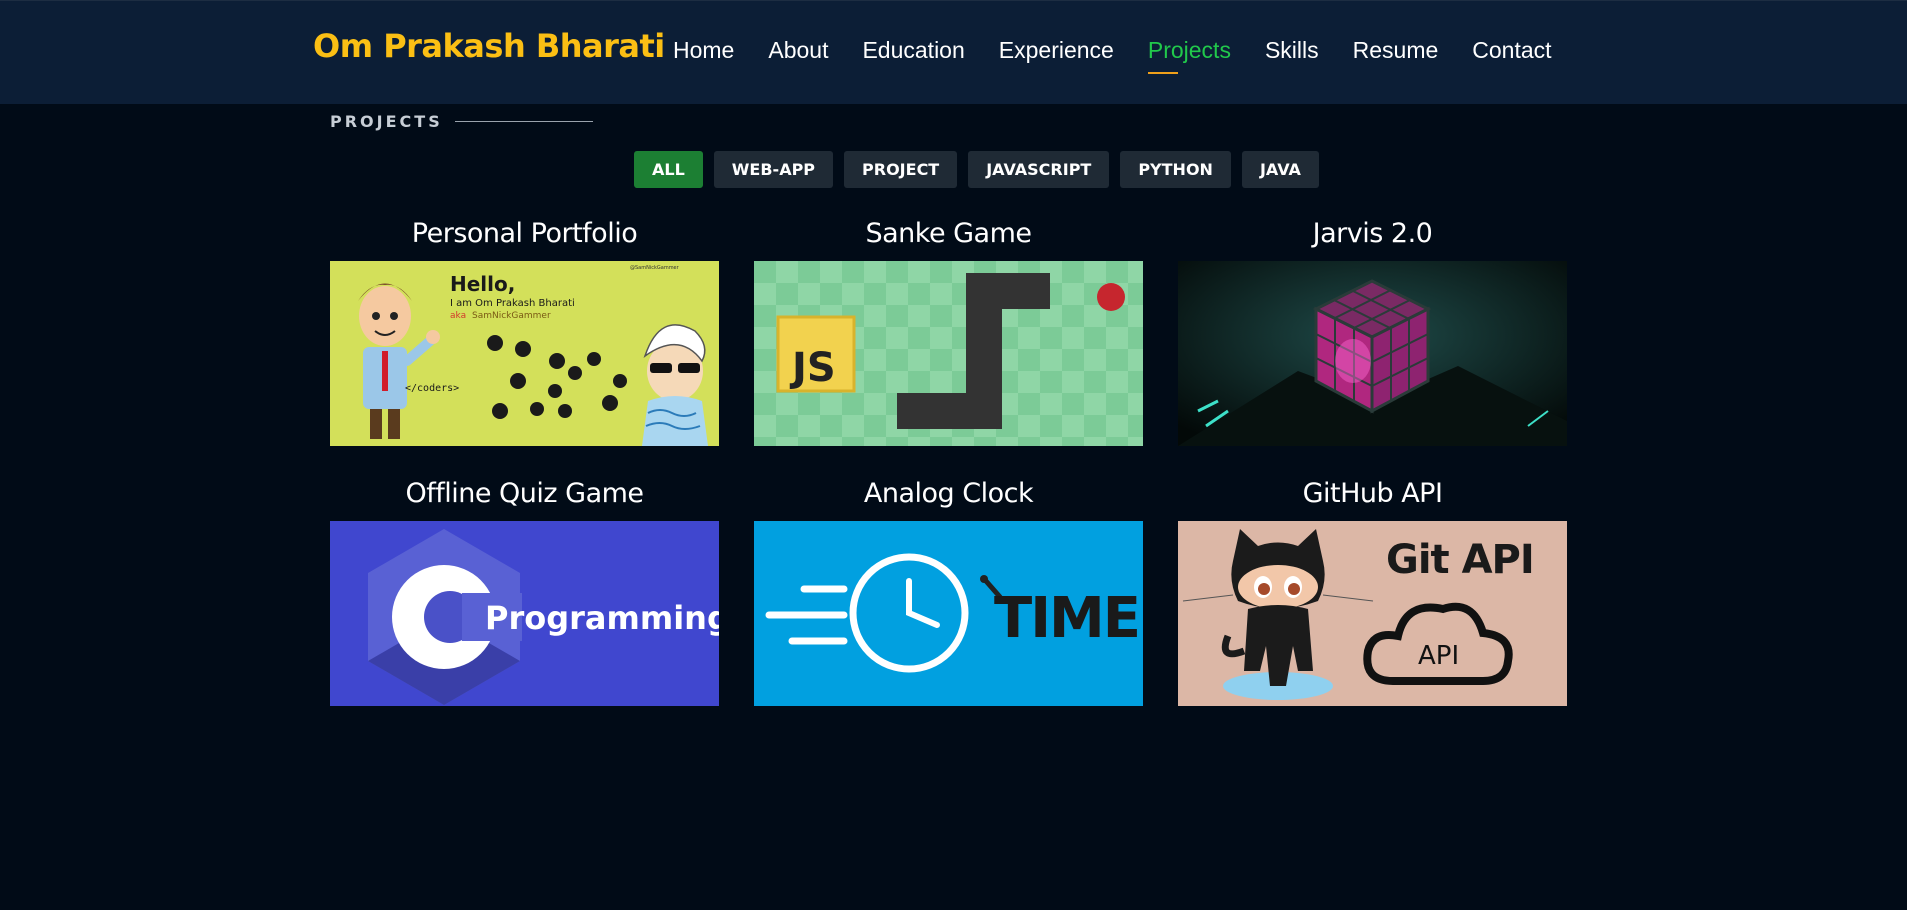 The height and width of the screenshot is (910, 1907). Describe the element at coordinates (703, 50) in the screenshot. I see `nav-home: Home` at that location.